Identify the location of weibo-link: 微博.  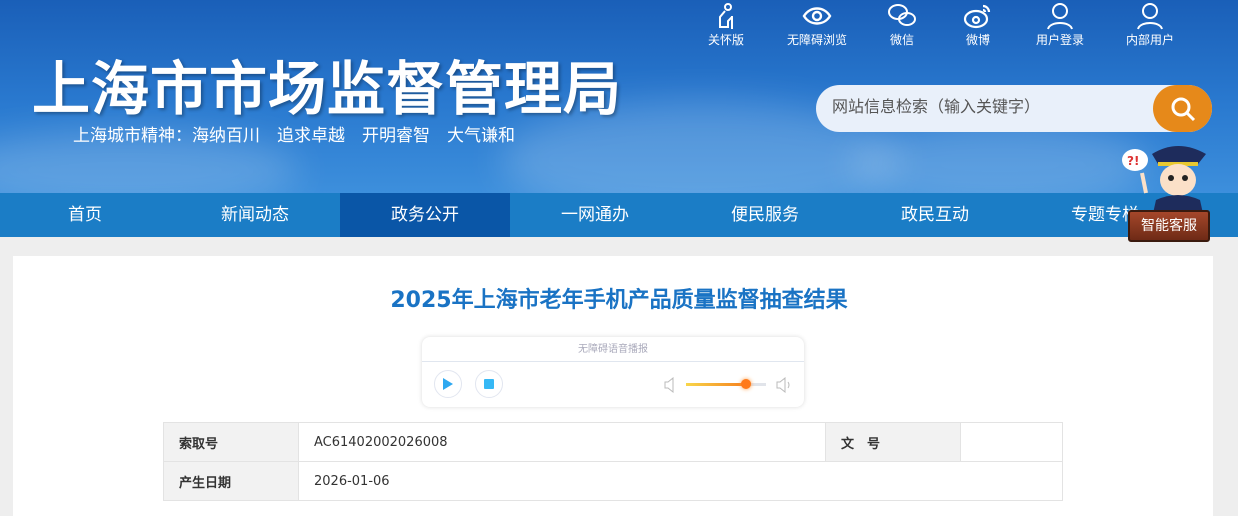
(978, 25).